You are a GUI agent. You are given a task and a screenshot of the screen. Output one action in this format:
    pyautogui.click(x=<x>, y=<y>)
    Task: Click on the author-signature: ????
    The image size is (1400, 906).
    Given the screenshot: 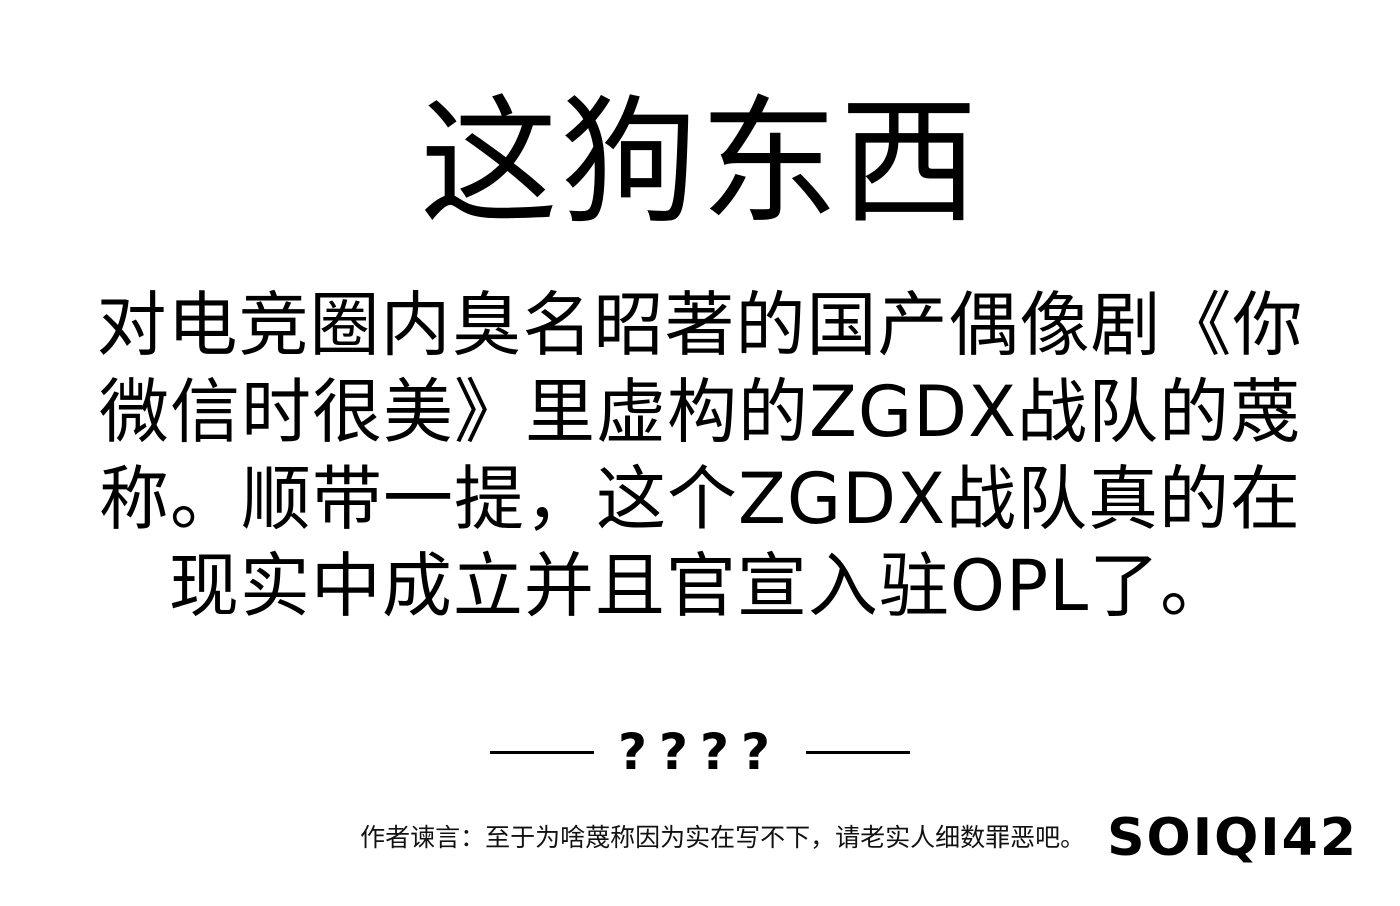 What is the action you would take?
    pyautogui.click(x=699, y=752)
    